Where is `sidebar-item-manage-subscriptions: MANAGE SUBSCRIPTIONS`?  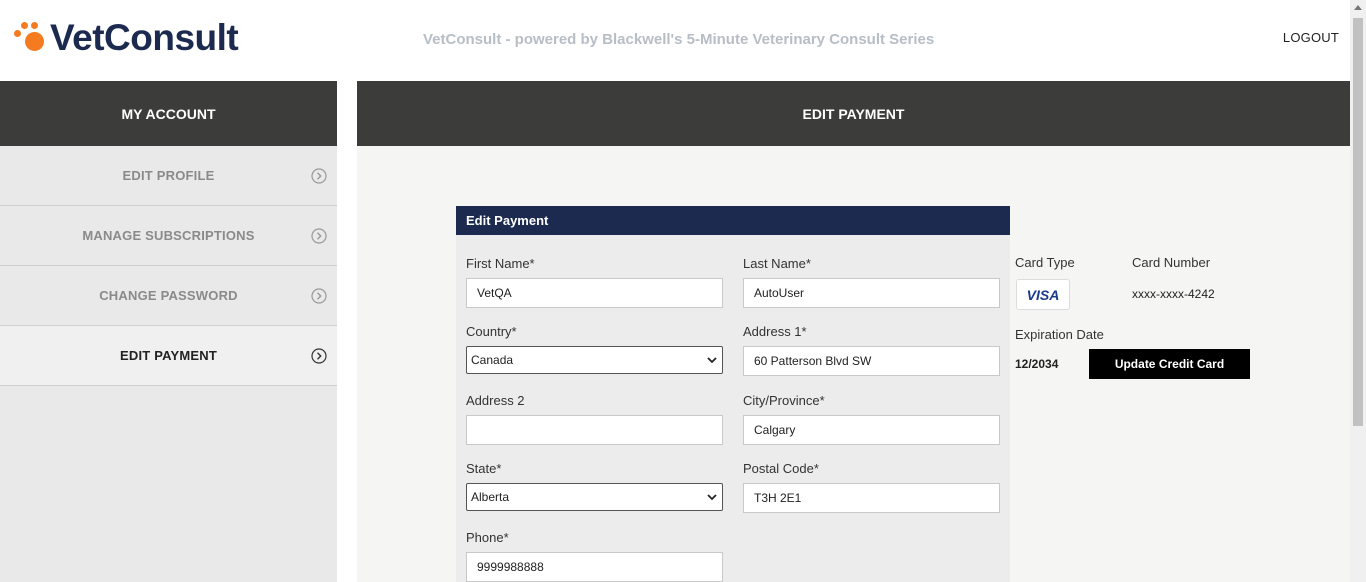 sidebar-item-manage-subscriptions: MANAGE SUBSCRIPTIONS is located at coordinates (168, 236).